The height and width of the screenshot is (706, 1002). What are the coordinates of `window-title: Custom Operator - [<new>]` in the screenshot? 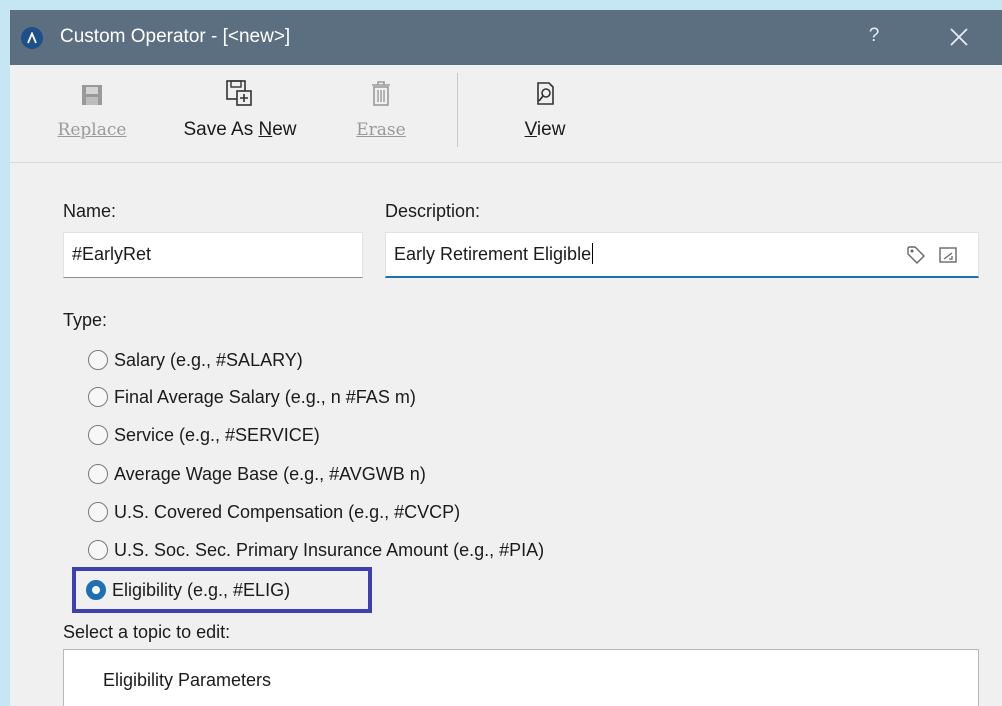 It's located at (175, 36).